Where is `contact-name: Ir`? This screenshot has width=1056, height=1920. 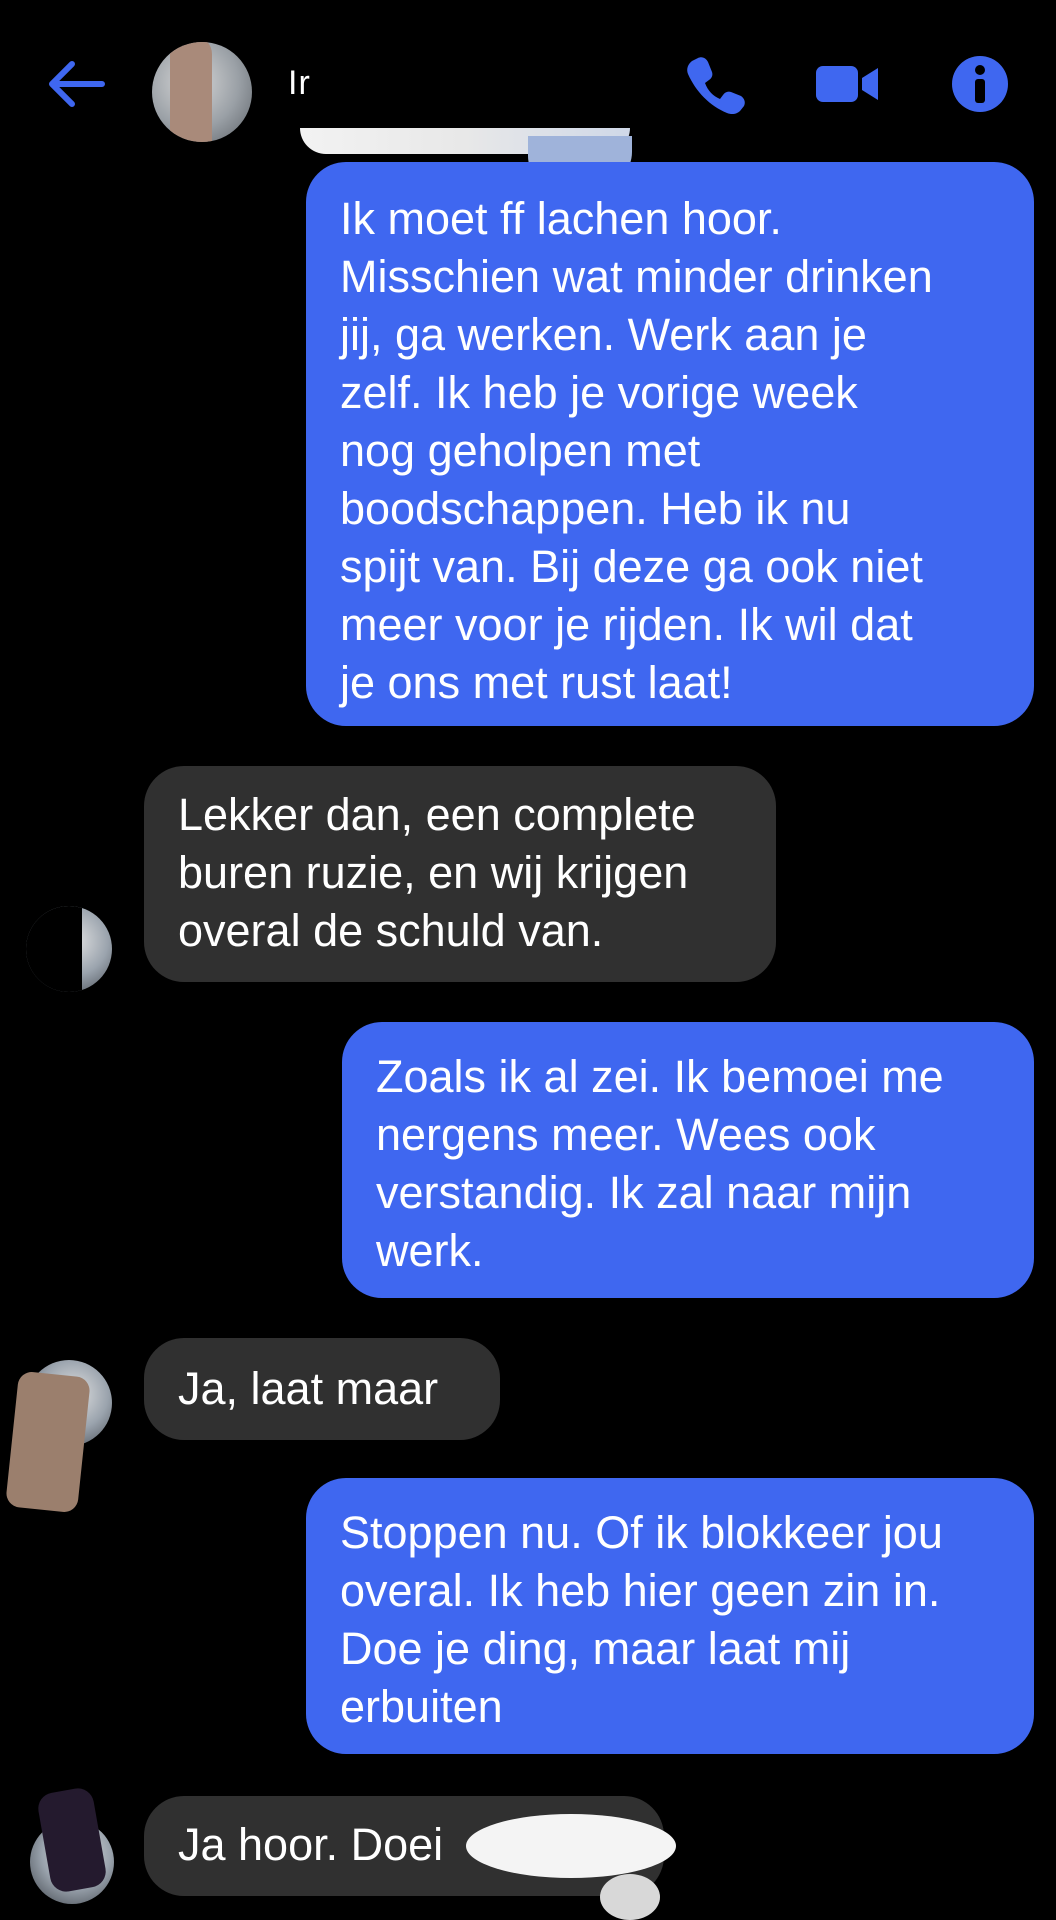
contact-name: Ir is located at coordinates (299, 83).